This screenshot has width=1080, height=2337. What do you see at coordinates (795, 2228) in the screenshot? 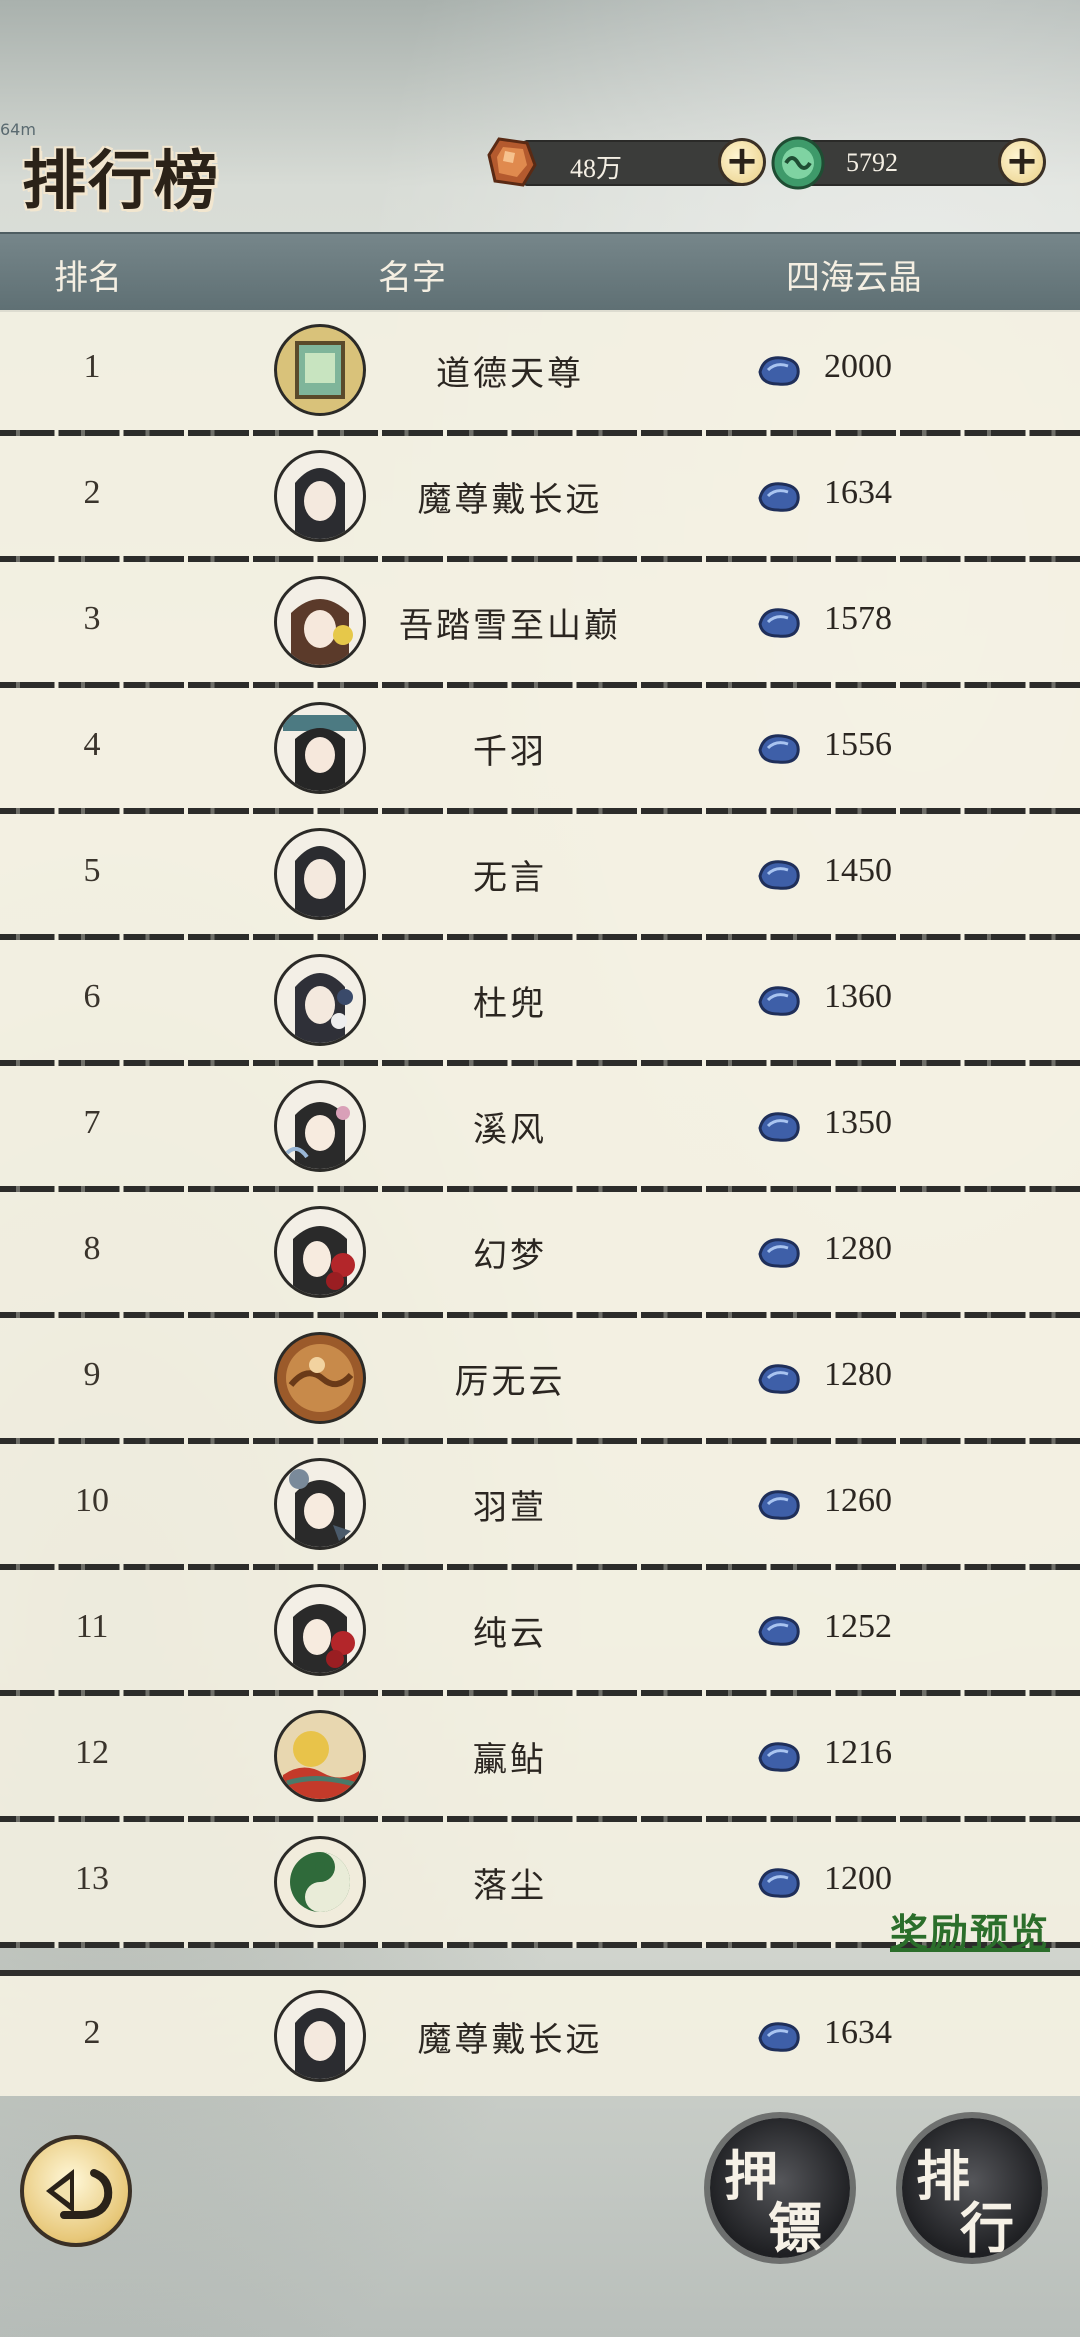
I see `escort-button-char-2: 镖` at bounding box center [795, 2228].